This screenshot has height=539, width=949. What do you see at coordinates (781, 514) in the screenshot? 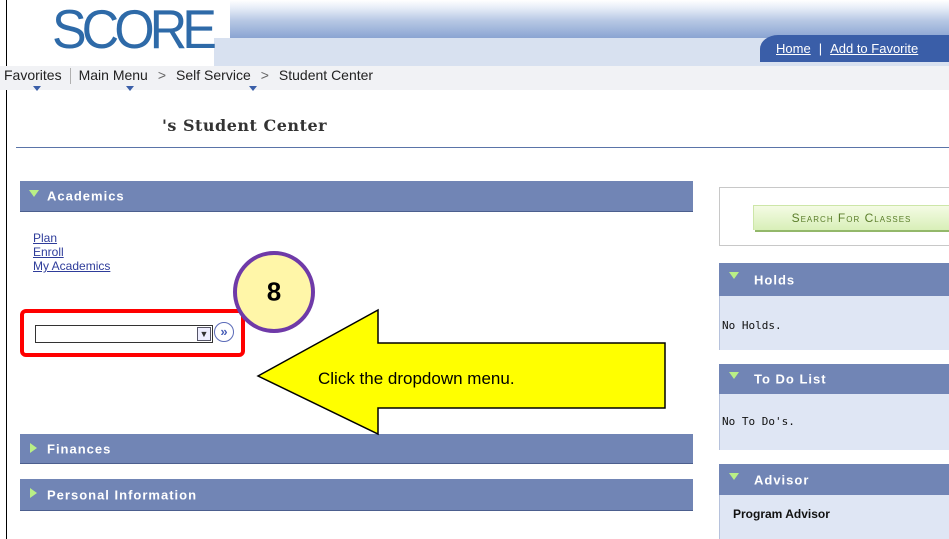
I see `program-advisor-label: Program Advisor` at bounding box center [781, 514].